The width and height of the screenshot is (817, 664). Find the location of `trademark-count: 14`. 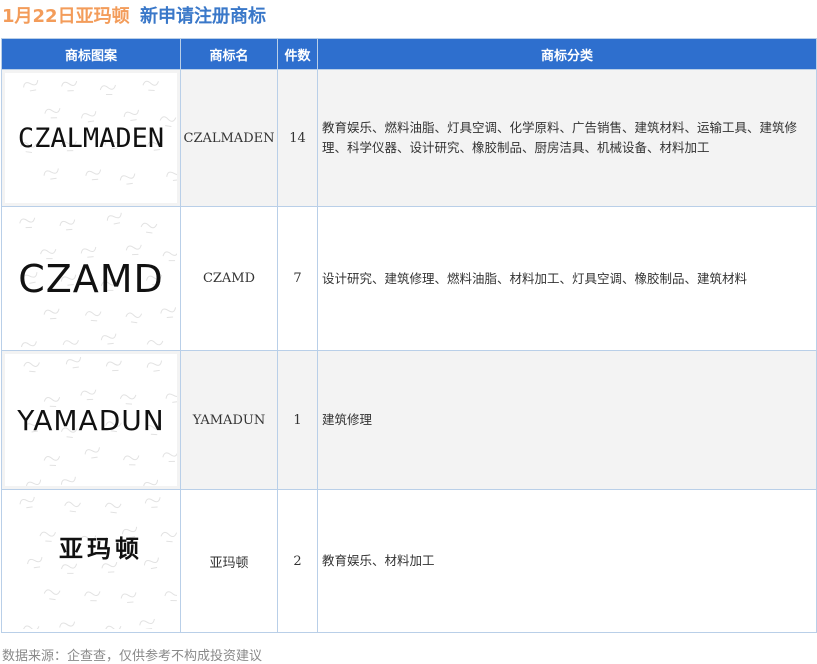

trademark-count: 14 is located at coordinates (297, 138).